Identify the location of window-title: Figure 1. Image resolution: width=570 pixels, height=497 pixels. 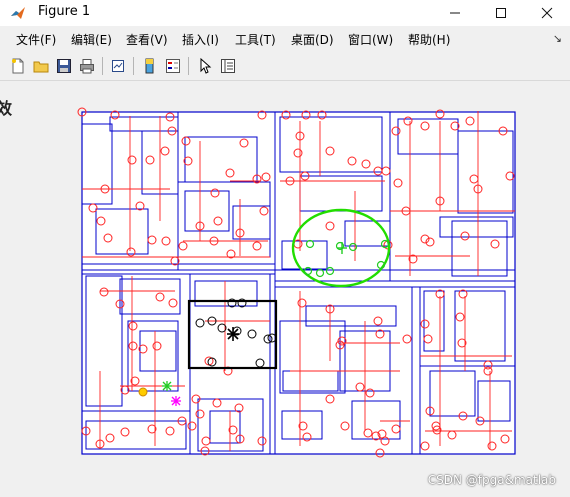
(64, 11).